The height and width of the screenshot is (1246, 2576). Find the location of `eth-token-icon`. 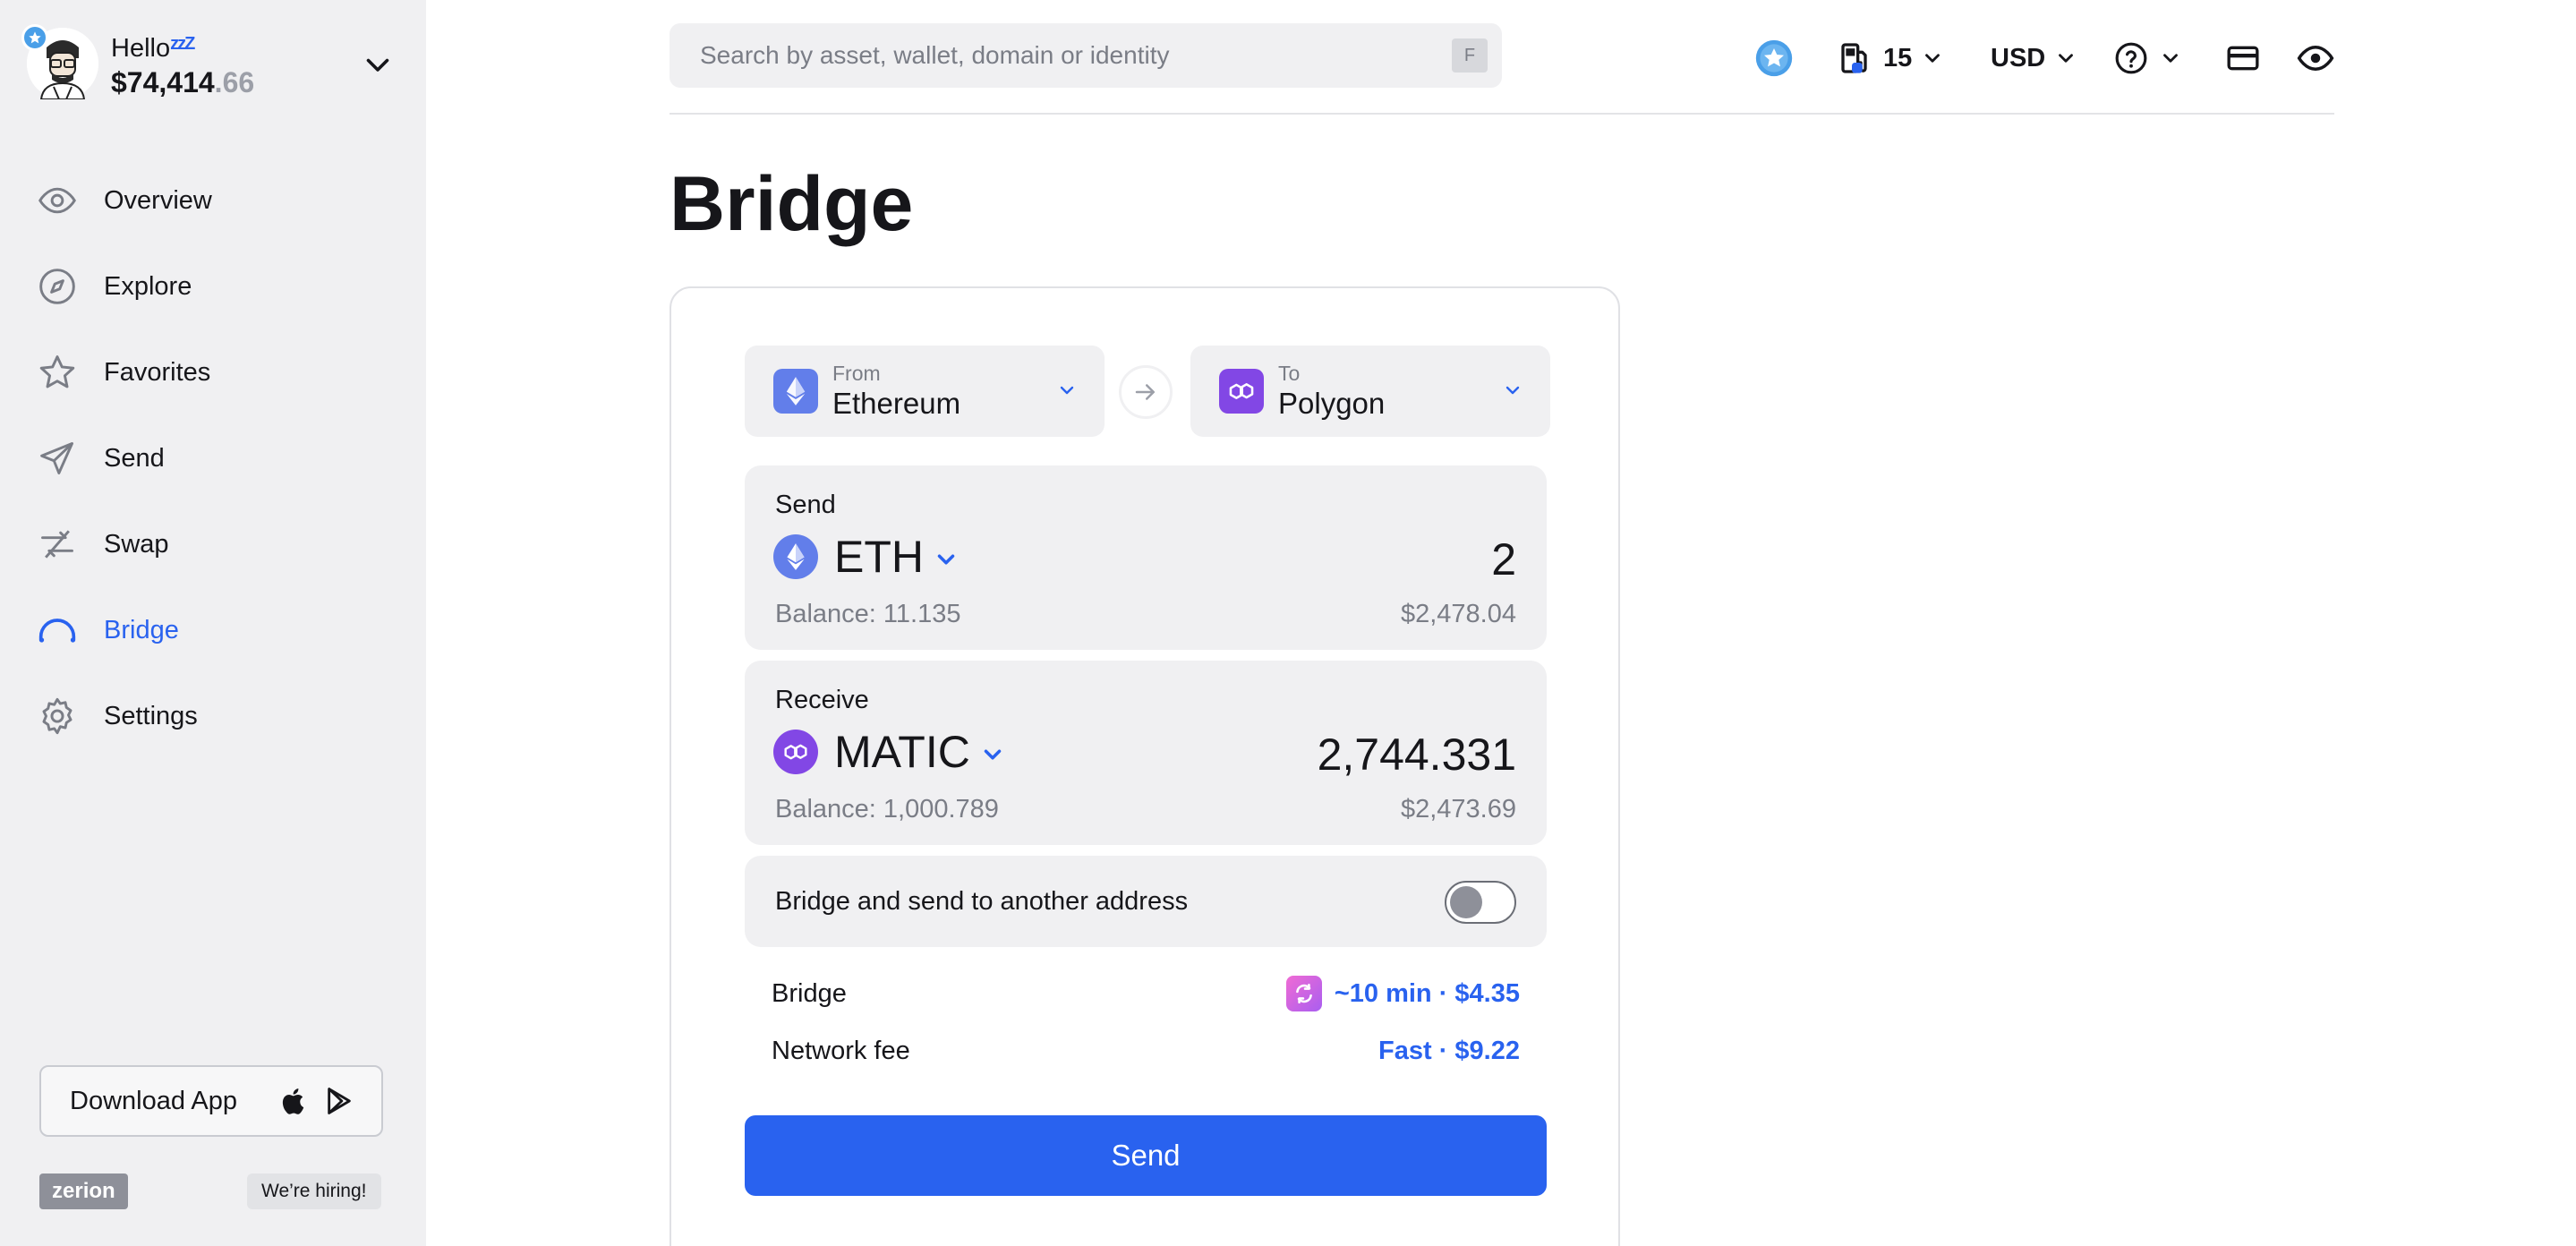

eth-token-icon is located at coordinates (795, 556).